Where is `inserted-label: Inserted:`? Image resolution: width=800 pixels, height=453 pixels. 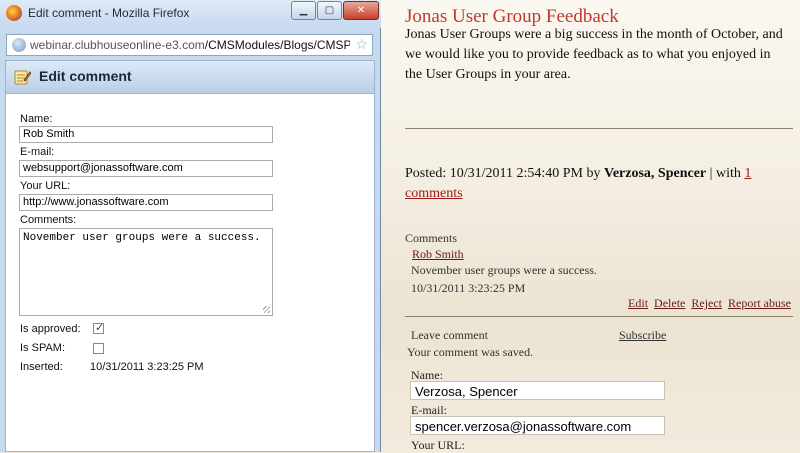 inserted-label: Inserted: is located at coordinates (41, 367).